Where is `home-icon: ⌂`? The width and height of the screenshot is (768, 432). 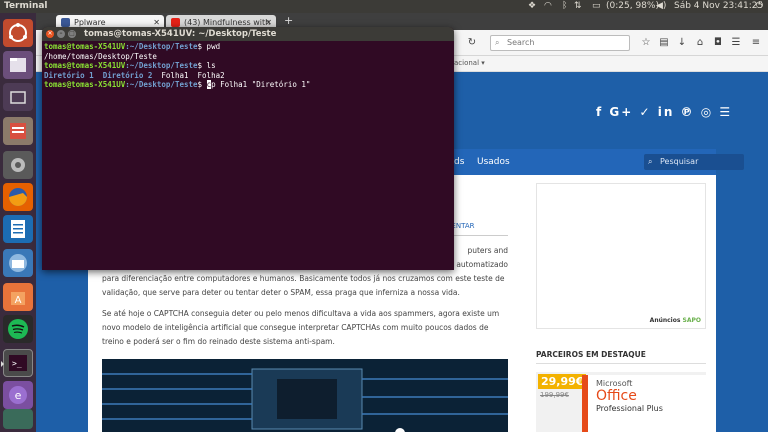
home-icon: ⌂ is located at coordinates (700, 43).